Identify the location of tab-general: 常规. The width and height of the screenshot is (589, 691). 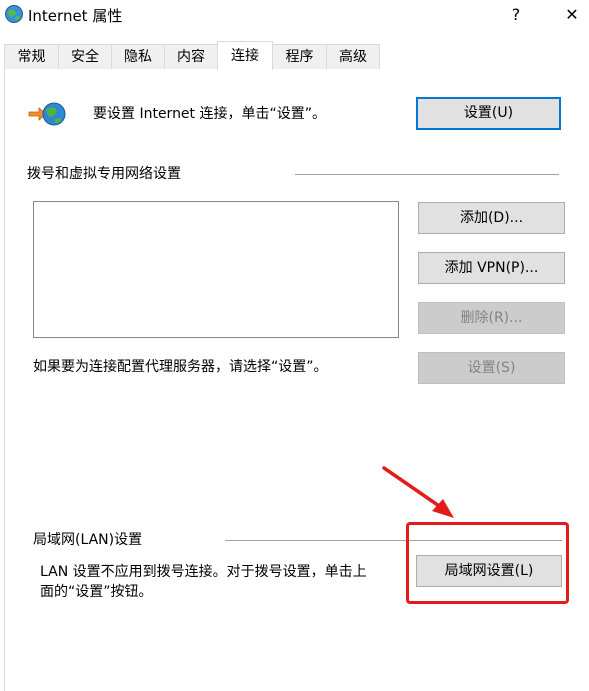
(31, 56).